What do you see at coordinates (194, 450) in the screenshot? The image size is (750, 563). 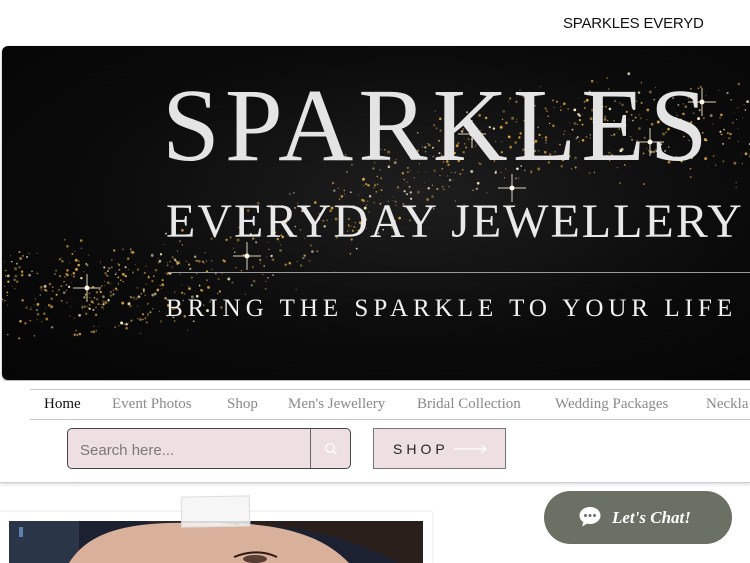 I see `search-input` at bounding box center [194, 450].